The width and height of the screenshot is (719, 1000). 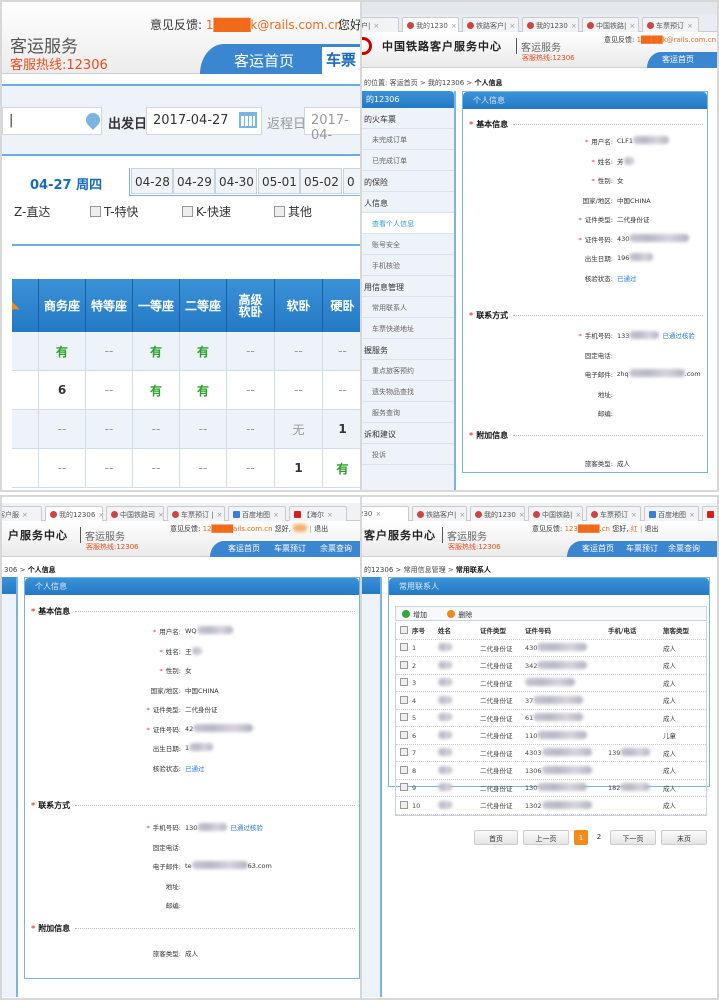 What do you see at coordinates (408, 118) in the screenshot?
I see `sidebar-group: 的火车票` at bounding box center [408, 118].